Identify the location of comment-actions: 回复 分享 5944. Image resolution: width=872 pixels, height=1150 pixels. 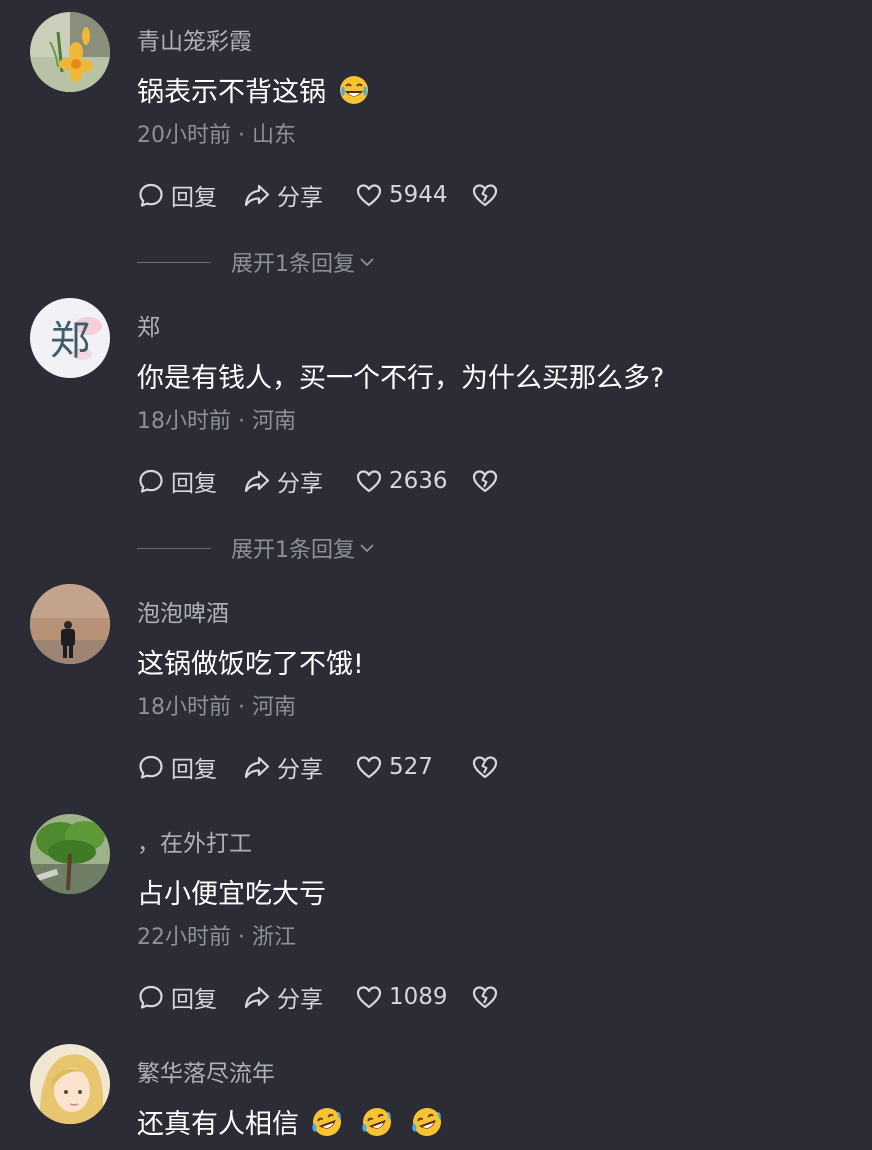
(318, 195).